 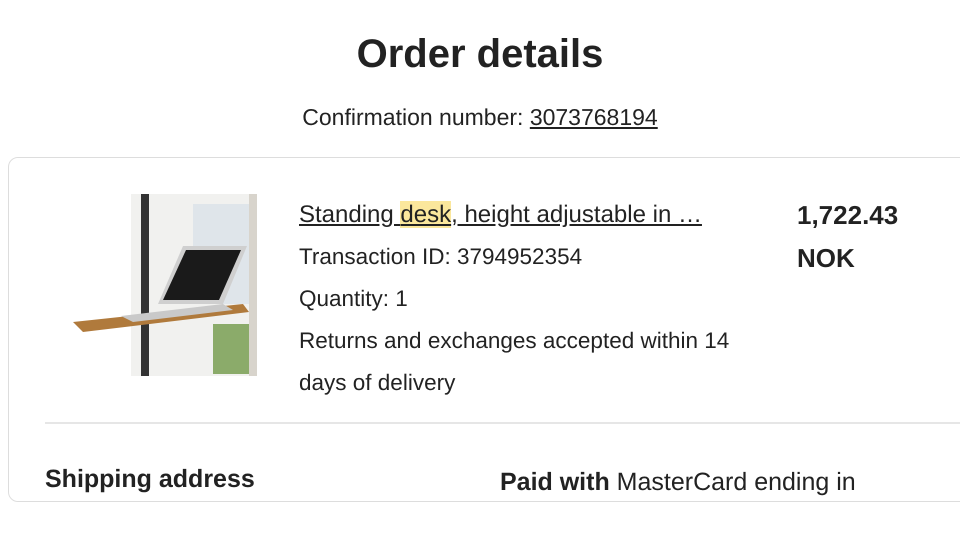 What do you see at coordinates (413, 117) in the screenshot?
I see `confirmation-label: Confirmation number:` at bounding box center [413, 117].